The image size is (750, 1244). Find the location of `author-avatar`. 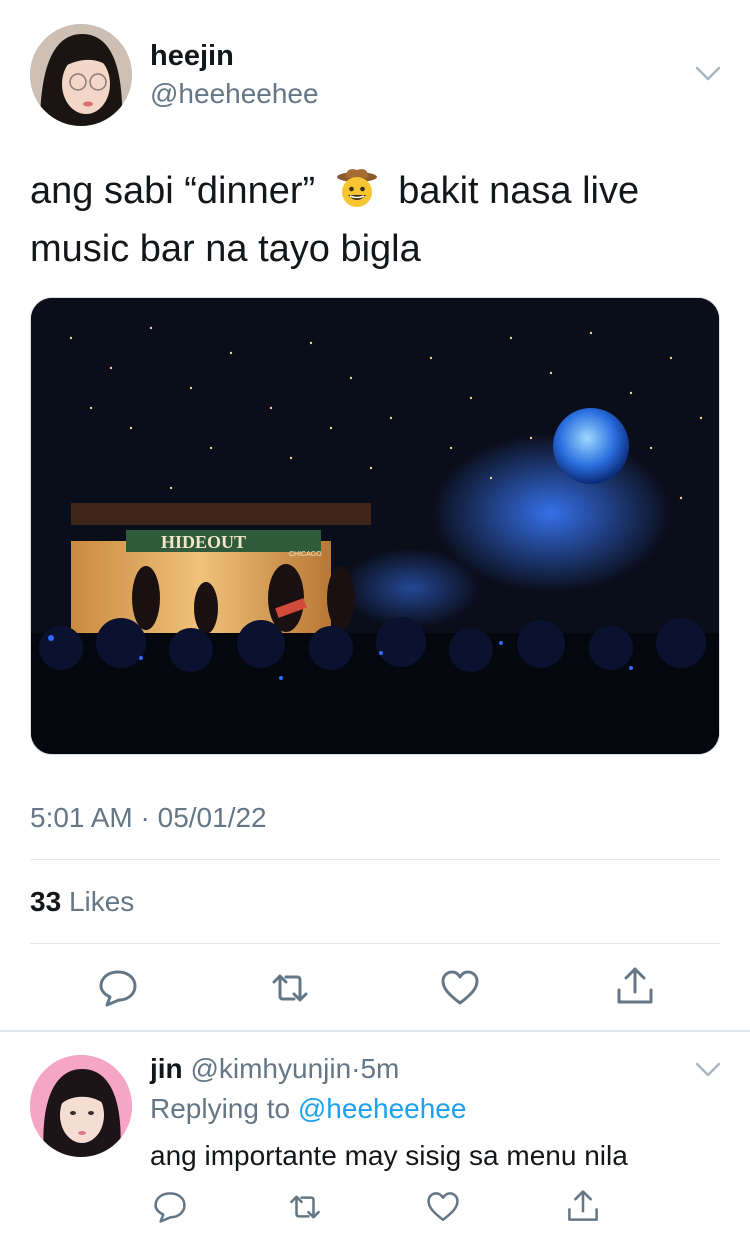

author-avatar is located at coordinates (81, 75).